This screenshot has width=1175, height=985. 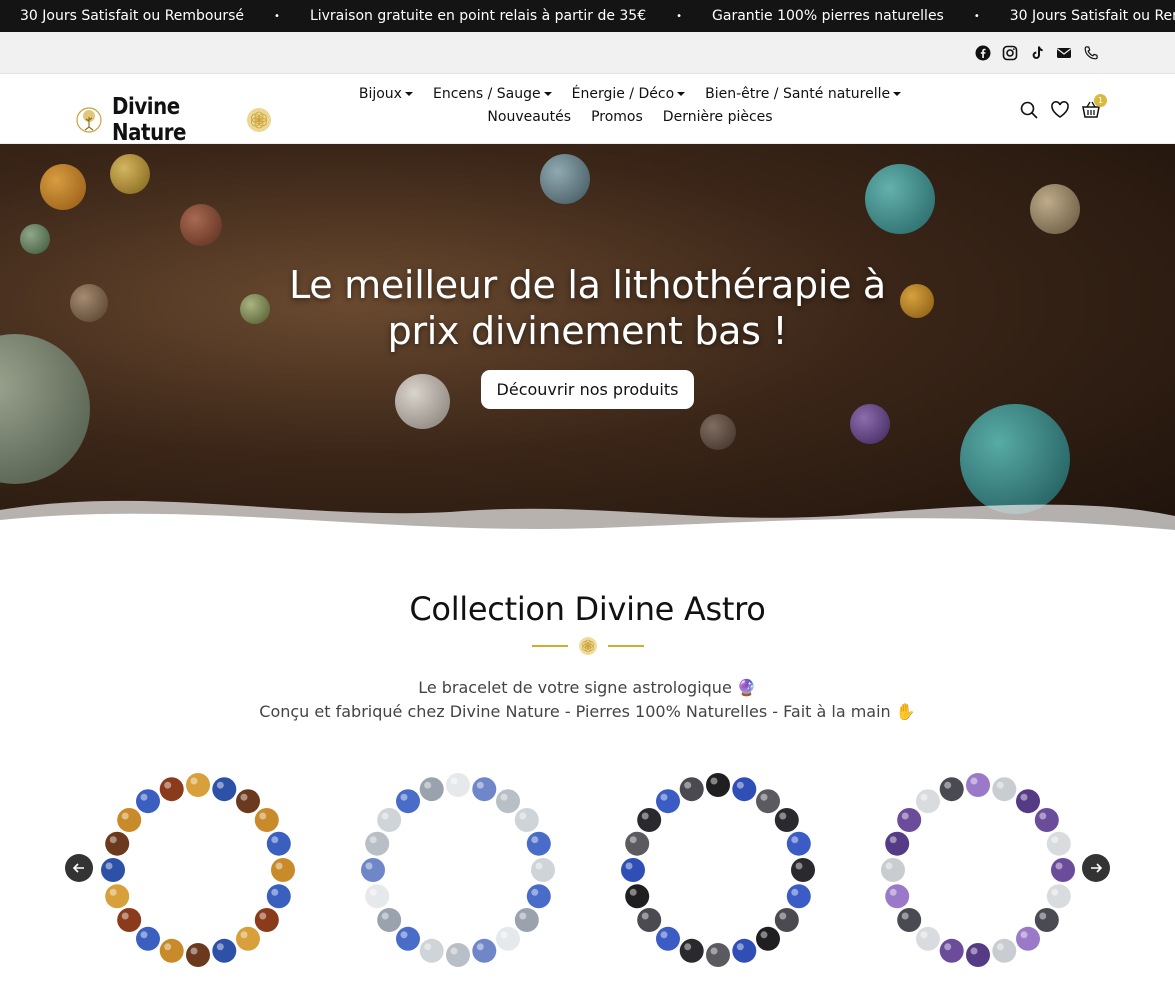 What do you see at coordinates (1037, 53) in the screenshot?
I see `tiktok-icon` at bounding box center [1037, 53].